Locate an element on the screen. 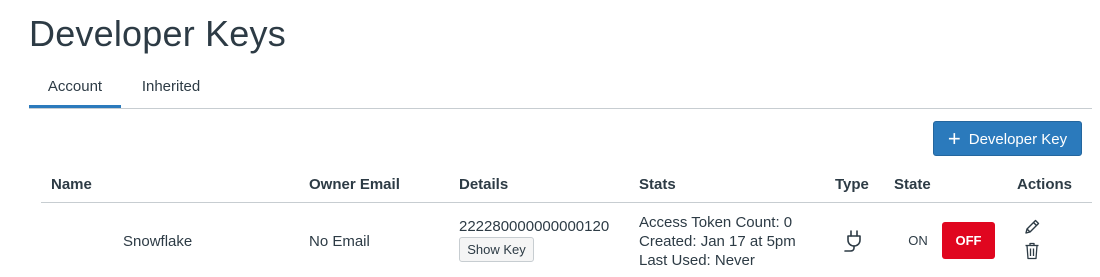  edit-icon is located at coordinates (1032, 227).